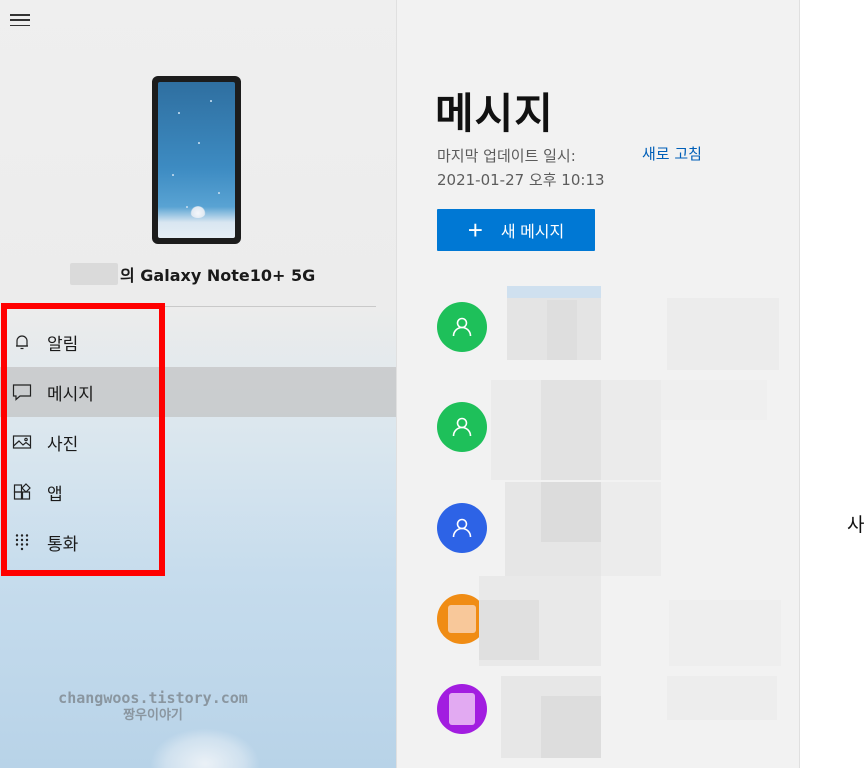  I want to click on nav-label: 통화, so click(63, 544).